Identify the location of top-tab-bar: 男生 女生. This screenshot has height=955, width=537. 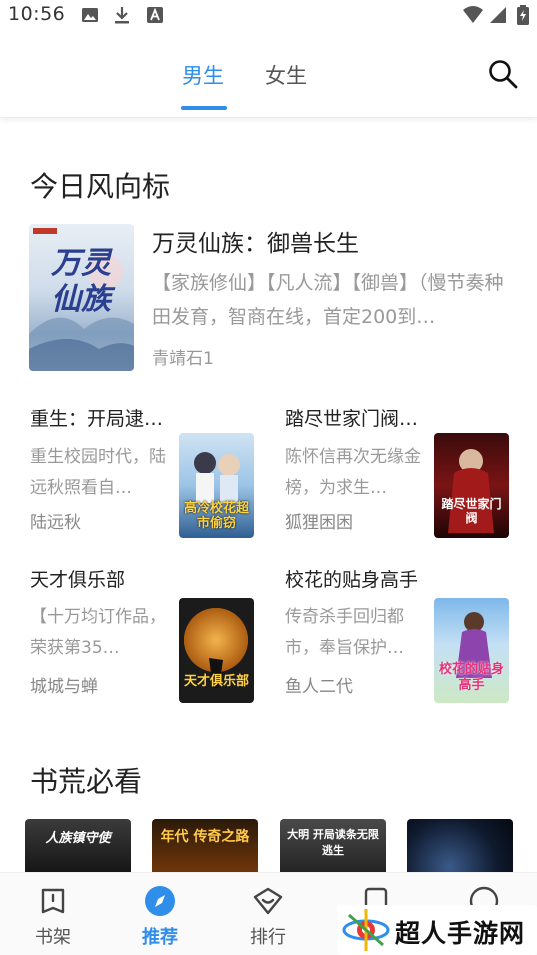
(268, 74).